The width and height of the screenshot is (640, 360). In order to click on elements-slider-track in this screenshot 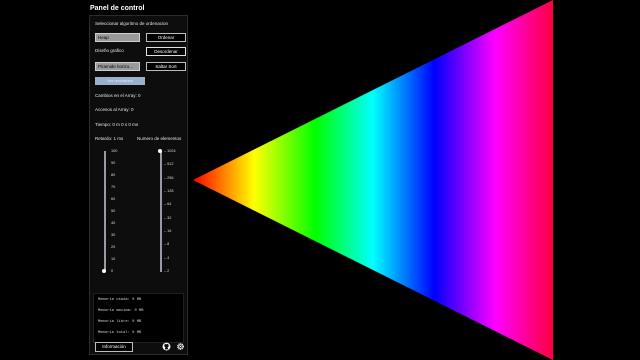, I will do `click(161, 211)`.